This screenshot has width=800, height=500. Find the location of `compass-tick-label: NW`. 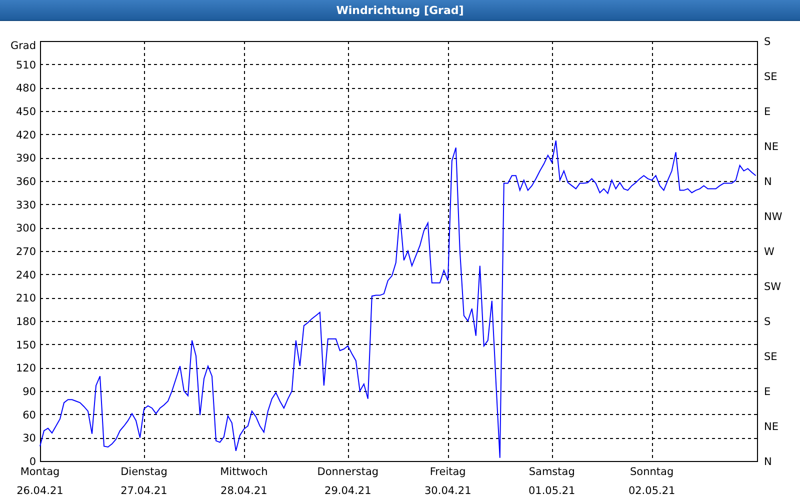

compass-tick-label: NW is located at coordinates (773, 217).